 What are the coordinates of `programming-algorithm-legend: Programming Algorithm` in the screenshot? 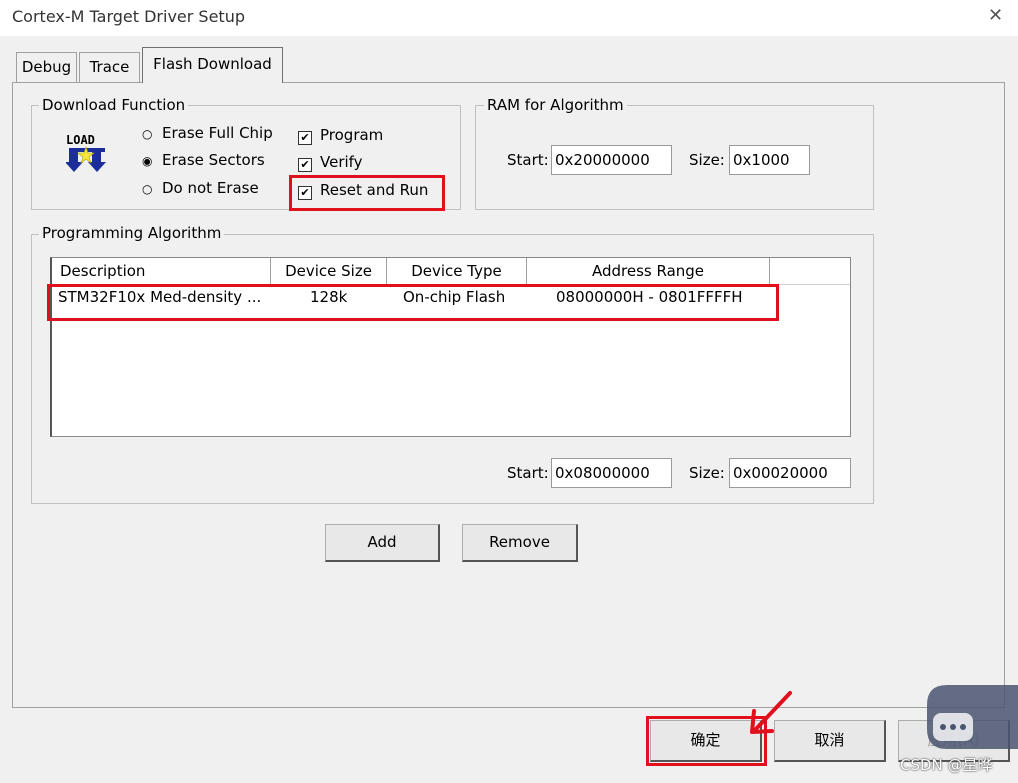 It's located at (132, 233).